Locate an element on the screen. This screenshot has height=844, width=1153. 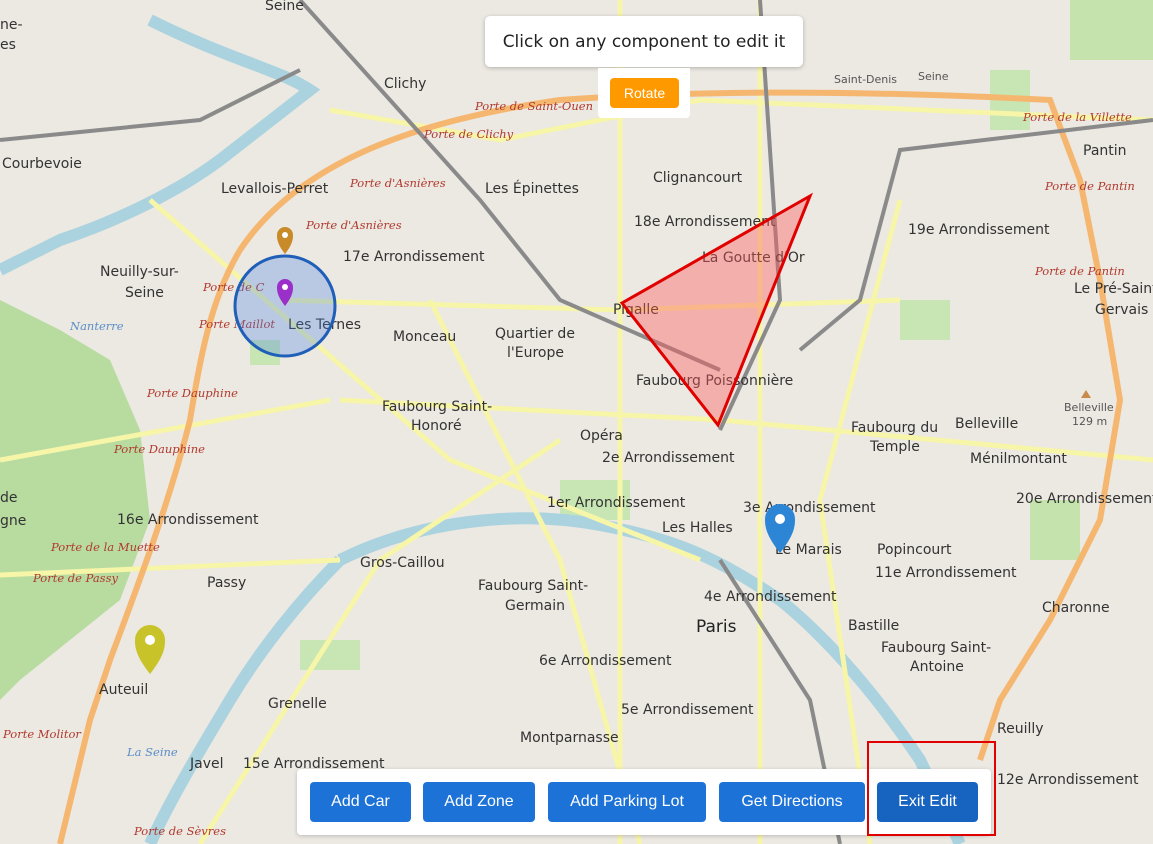
svg-text: Gervais is located at coordinates (1121, 310).